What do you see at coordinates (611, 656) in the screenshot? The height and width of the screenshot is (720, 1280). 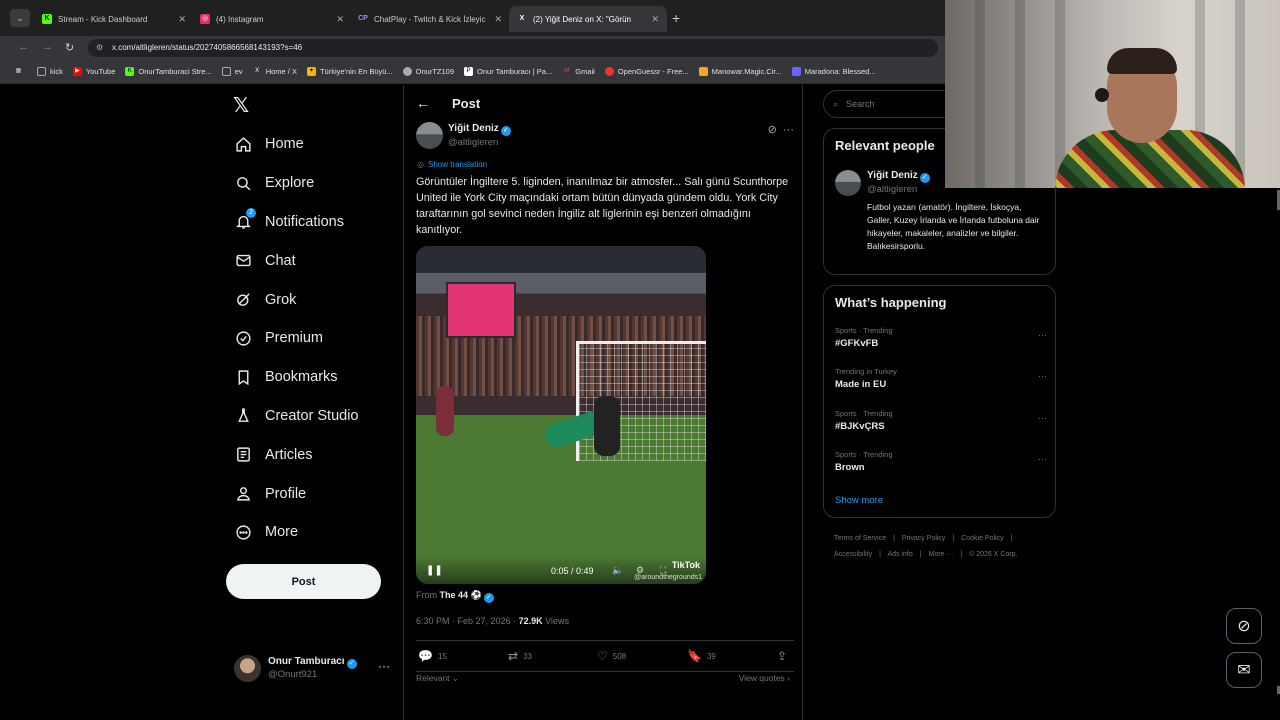 I see `like-button: ♡ 508` at bounding box center [611, 656].